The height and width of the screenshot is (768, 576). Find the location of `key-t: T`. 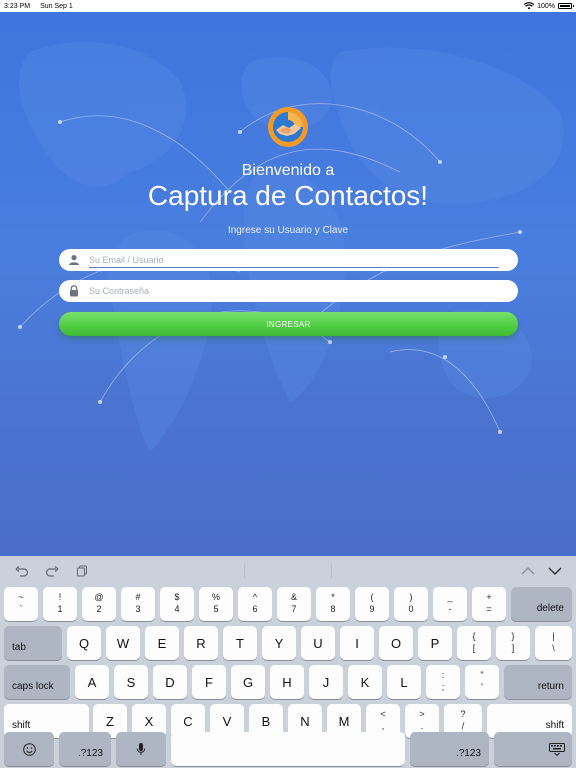

key-t: T is located at coordinates (240, 643).